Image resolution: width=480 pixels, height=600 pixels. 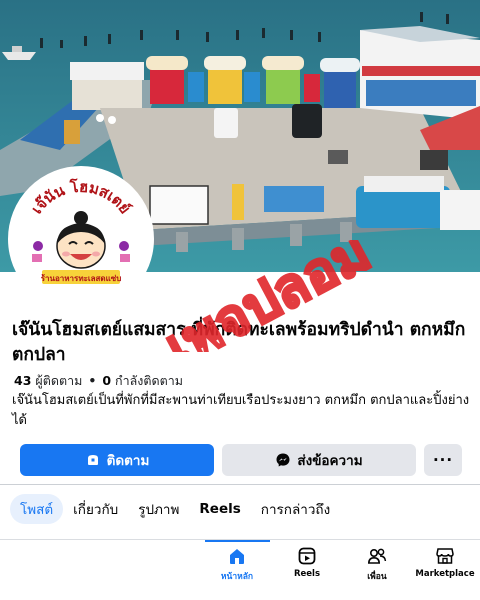 I want to click on nav-reels: Reels, so click(x=307, y=562).